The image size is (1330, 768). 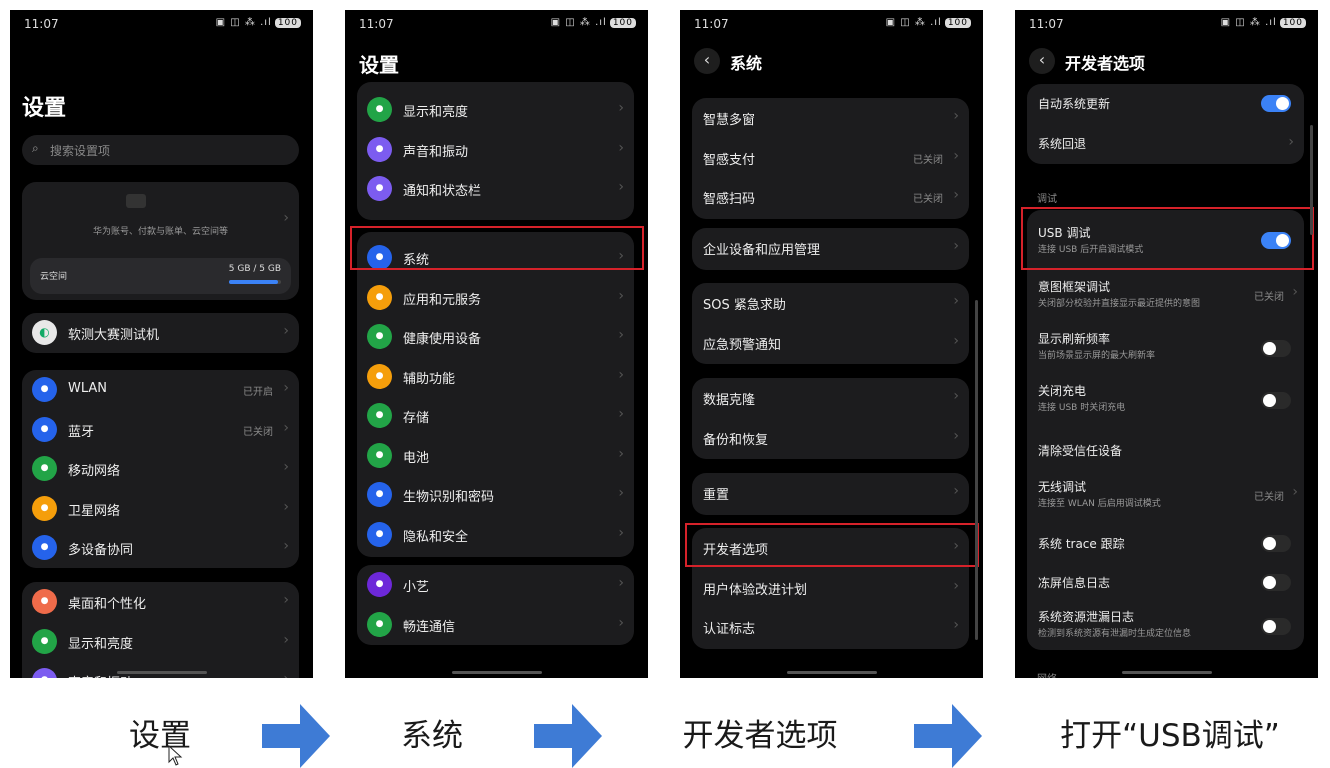 What do you see at coordinates (1165, 543) in the screenshot?
I see `trace-row: 系统 trace 跟踪` at bounding box center [1165, 543].